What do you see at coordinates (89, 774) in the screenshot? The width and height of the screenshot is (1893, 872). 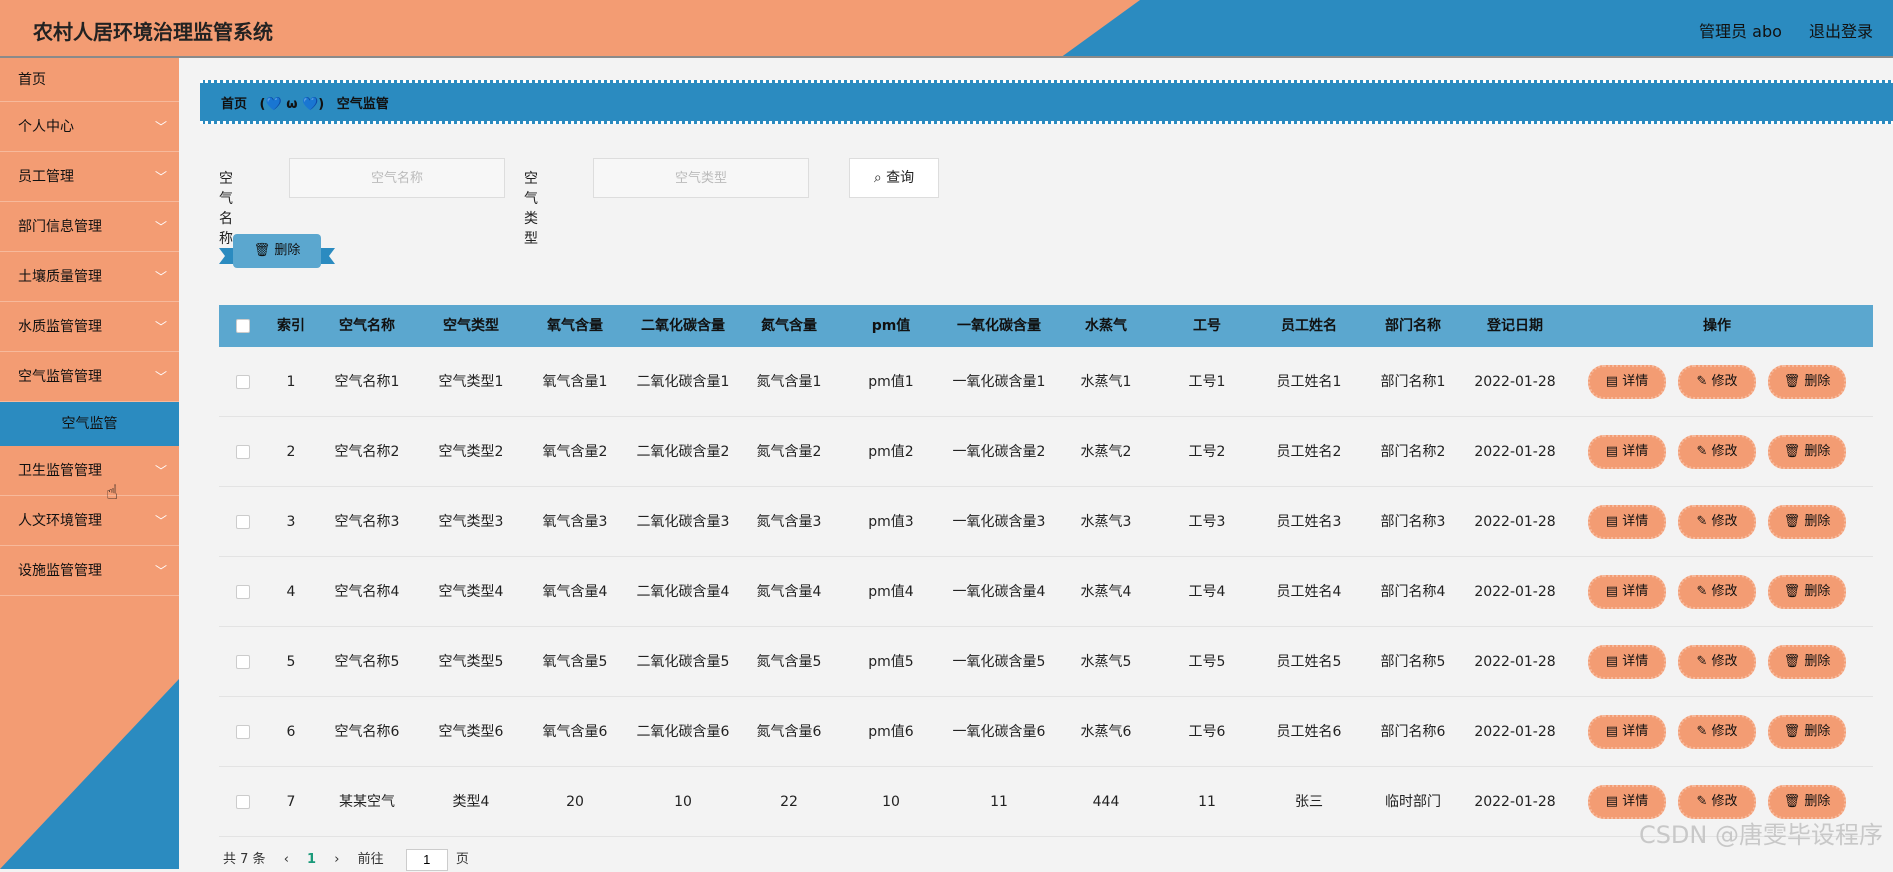 I see `sidebar-corner-decoration` at bounding box center [89, 774].